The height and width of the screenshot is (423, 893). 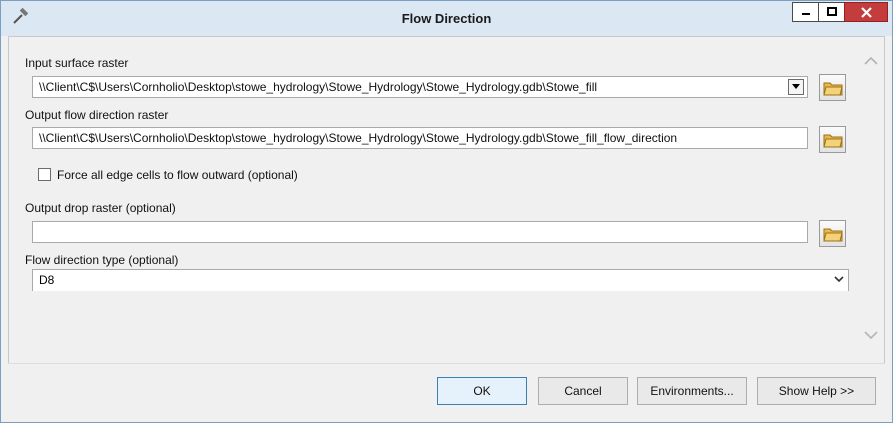 What do you see at coordinates (583, 391) in the screenshot?
I see `cancel-button: Cancel` at bounding box center [583, 391].